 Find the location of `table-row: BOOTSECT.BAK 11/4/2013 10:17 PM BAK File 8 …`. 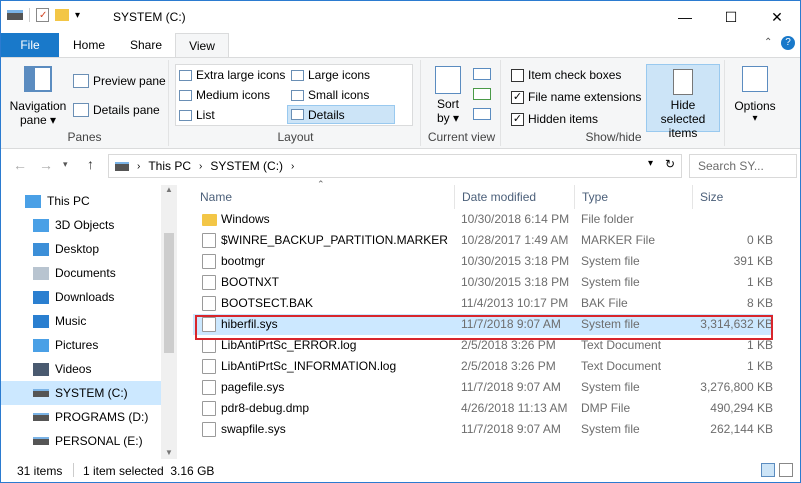

table-row: BOOTSECT.BAK 11/4/2013 10:17 PM BAK File 8 … is located at coordinates (483, 303).